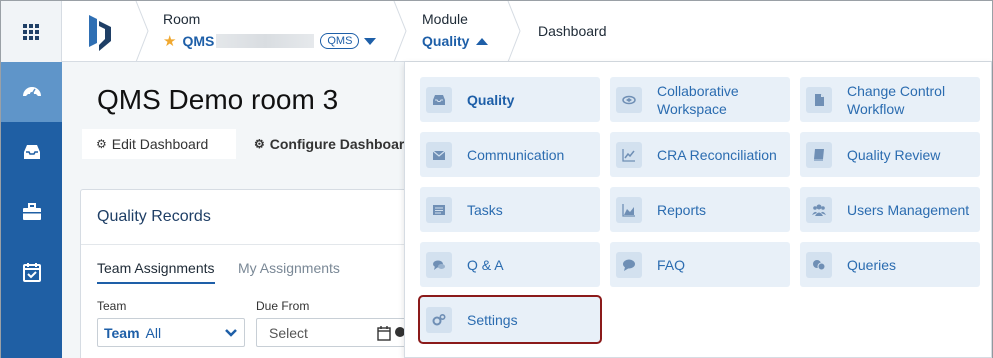  Describe the element at coordinates (270, 30) in the screenshot. I see `room-breadcrumb: Room ★ QMS QMS` at that location.